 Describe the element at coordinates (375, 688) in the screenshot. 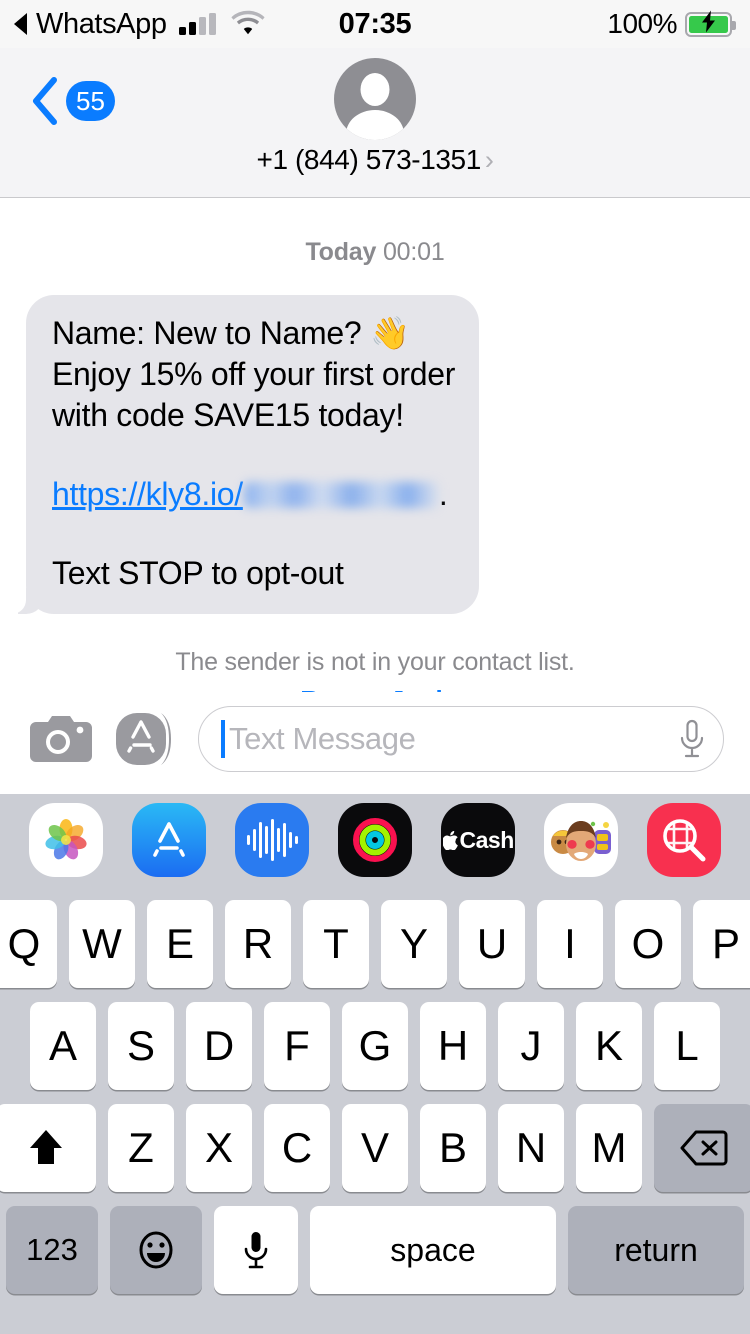

I see `report-junk-button: Report Junk` at that location.